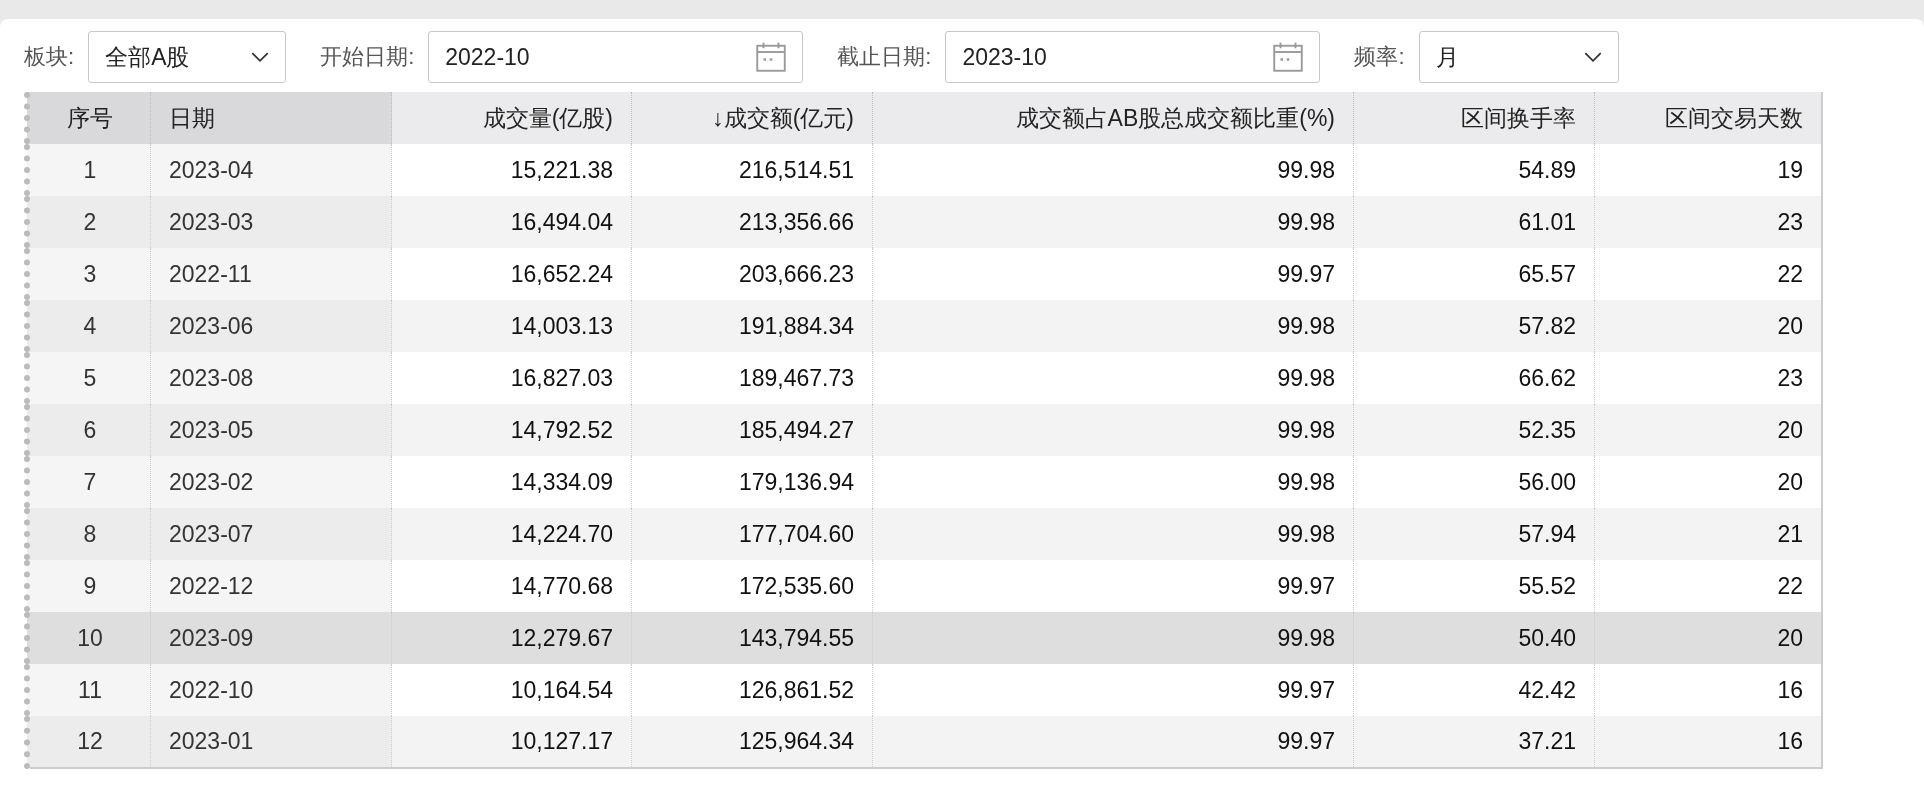 This screenshot has height=798, width=1924. Describe the element at coordinates (752, 534) in the screenshot. I see `table-cell: 177,704.60` at that location.